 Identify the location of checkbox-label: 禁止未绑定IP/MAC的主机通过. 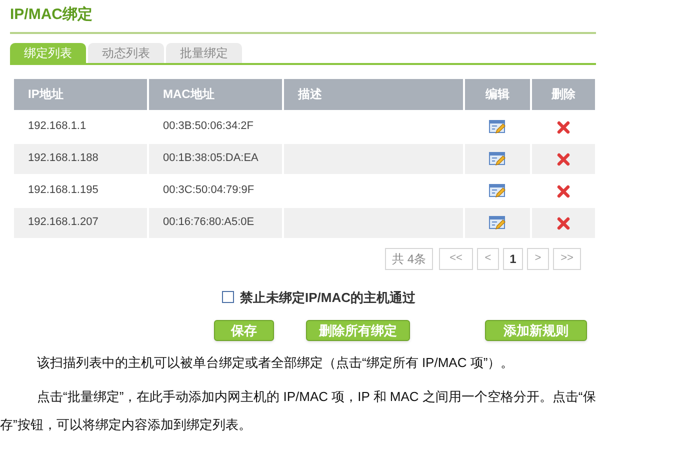
(328, 297).